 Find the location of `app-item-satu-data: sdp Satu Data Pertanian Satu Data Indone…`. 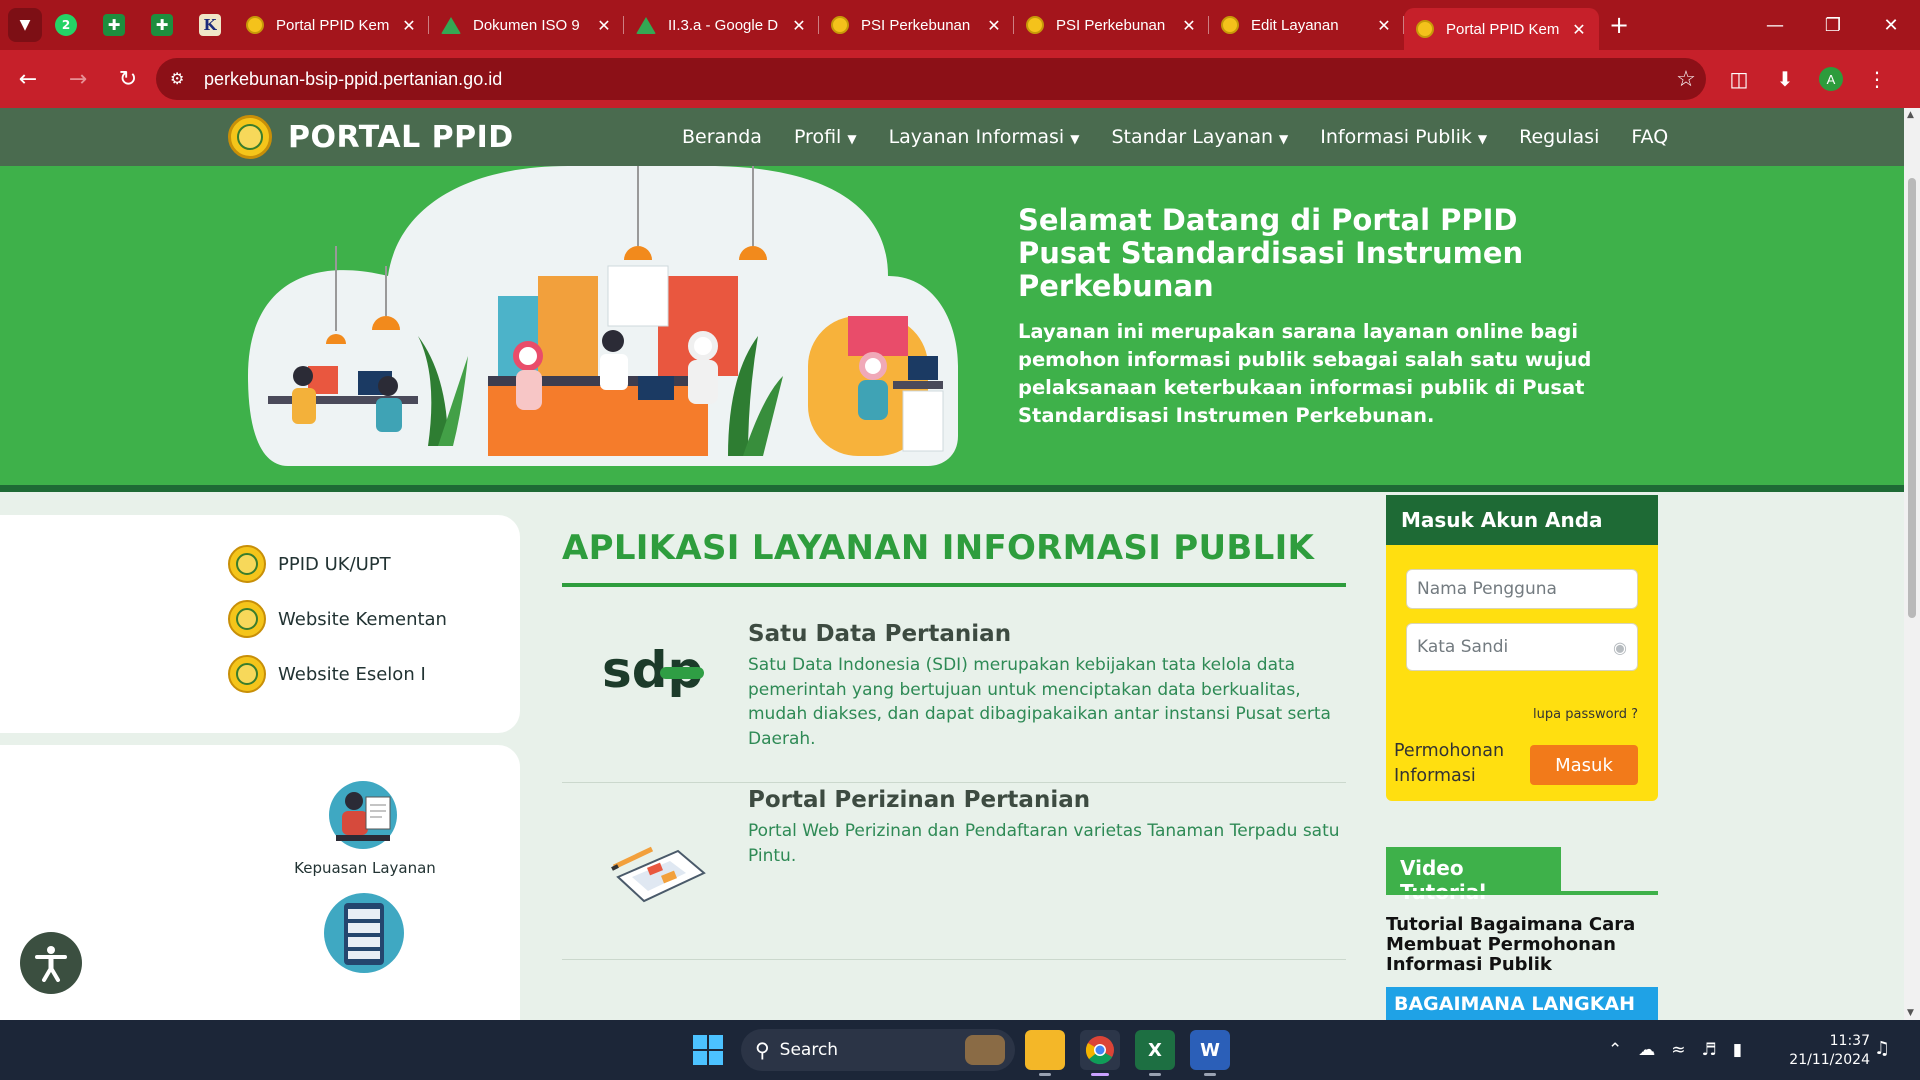

app-item-satu-data: sdp Satu Data Pertanian Satu Data Indone… is located at coordinates (954, 693).